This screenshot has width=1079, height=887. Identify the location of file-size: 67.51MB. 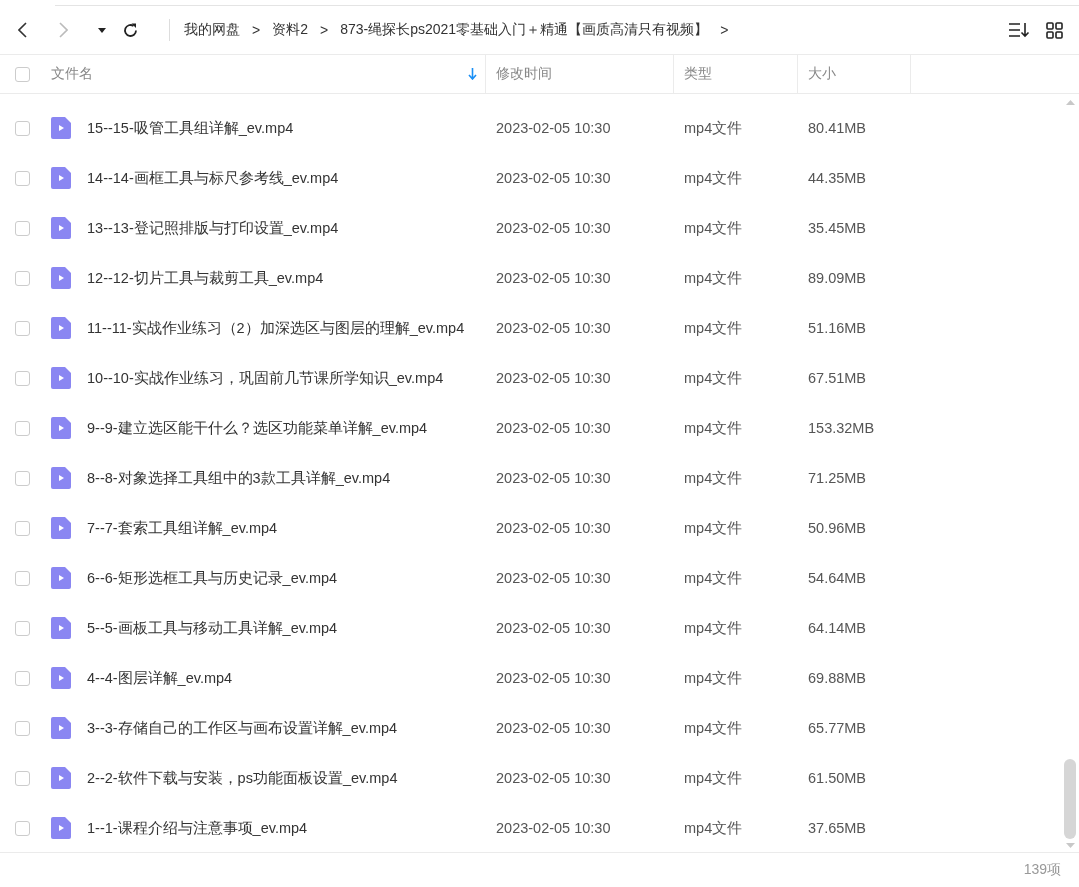
(837, 378).